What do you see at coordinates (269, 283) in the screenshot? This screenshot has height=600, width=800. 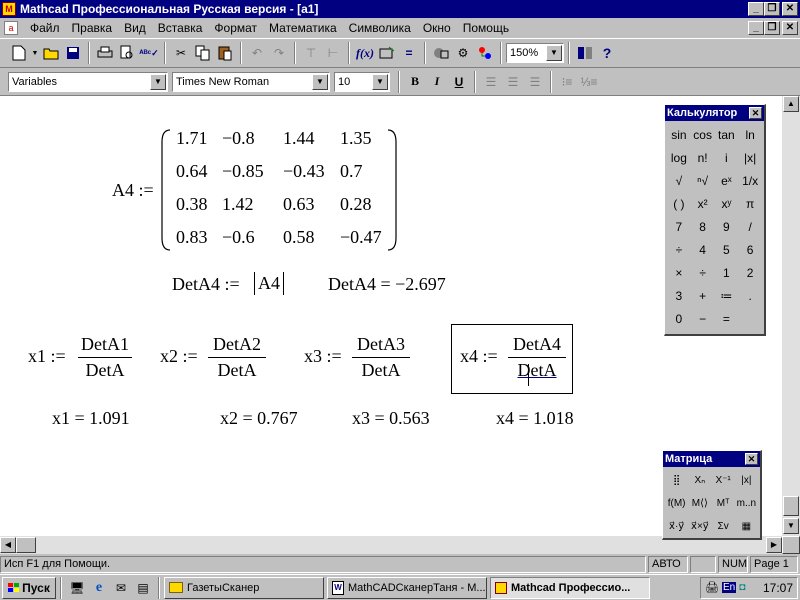 I see `det-def-arg: A4` at bounding box center [269, 283].